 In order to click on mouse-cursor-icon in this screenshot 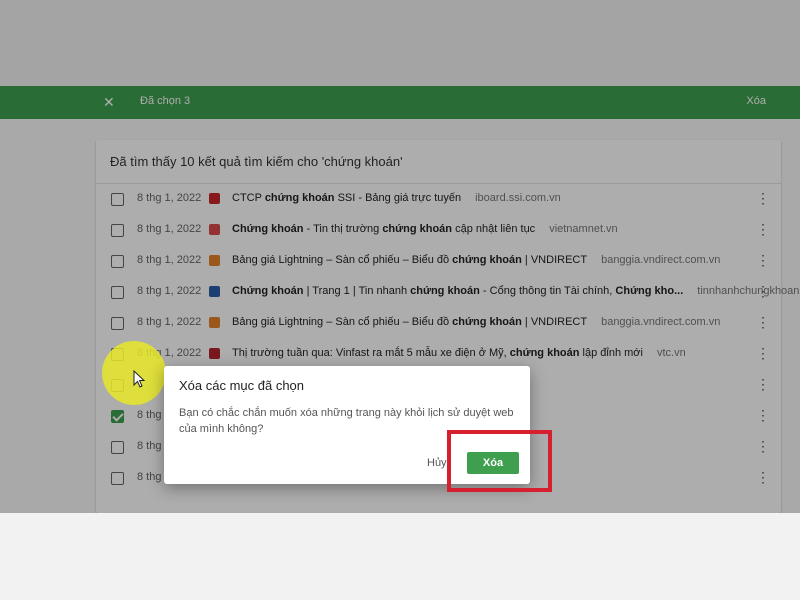, I will do `click(139, 379)`.